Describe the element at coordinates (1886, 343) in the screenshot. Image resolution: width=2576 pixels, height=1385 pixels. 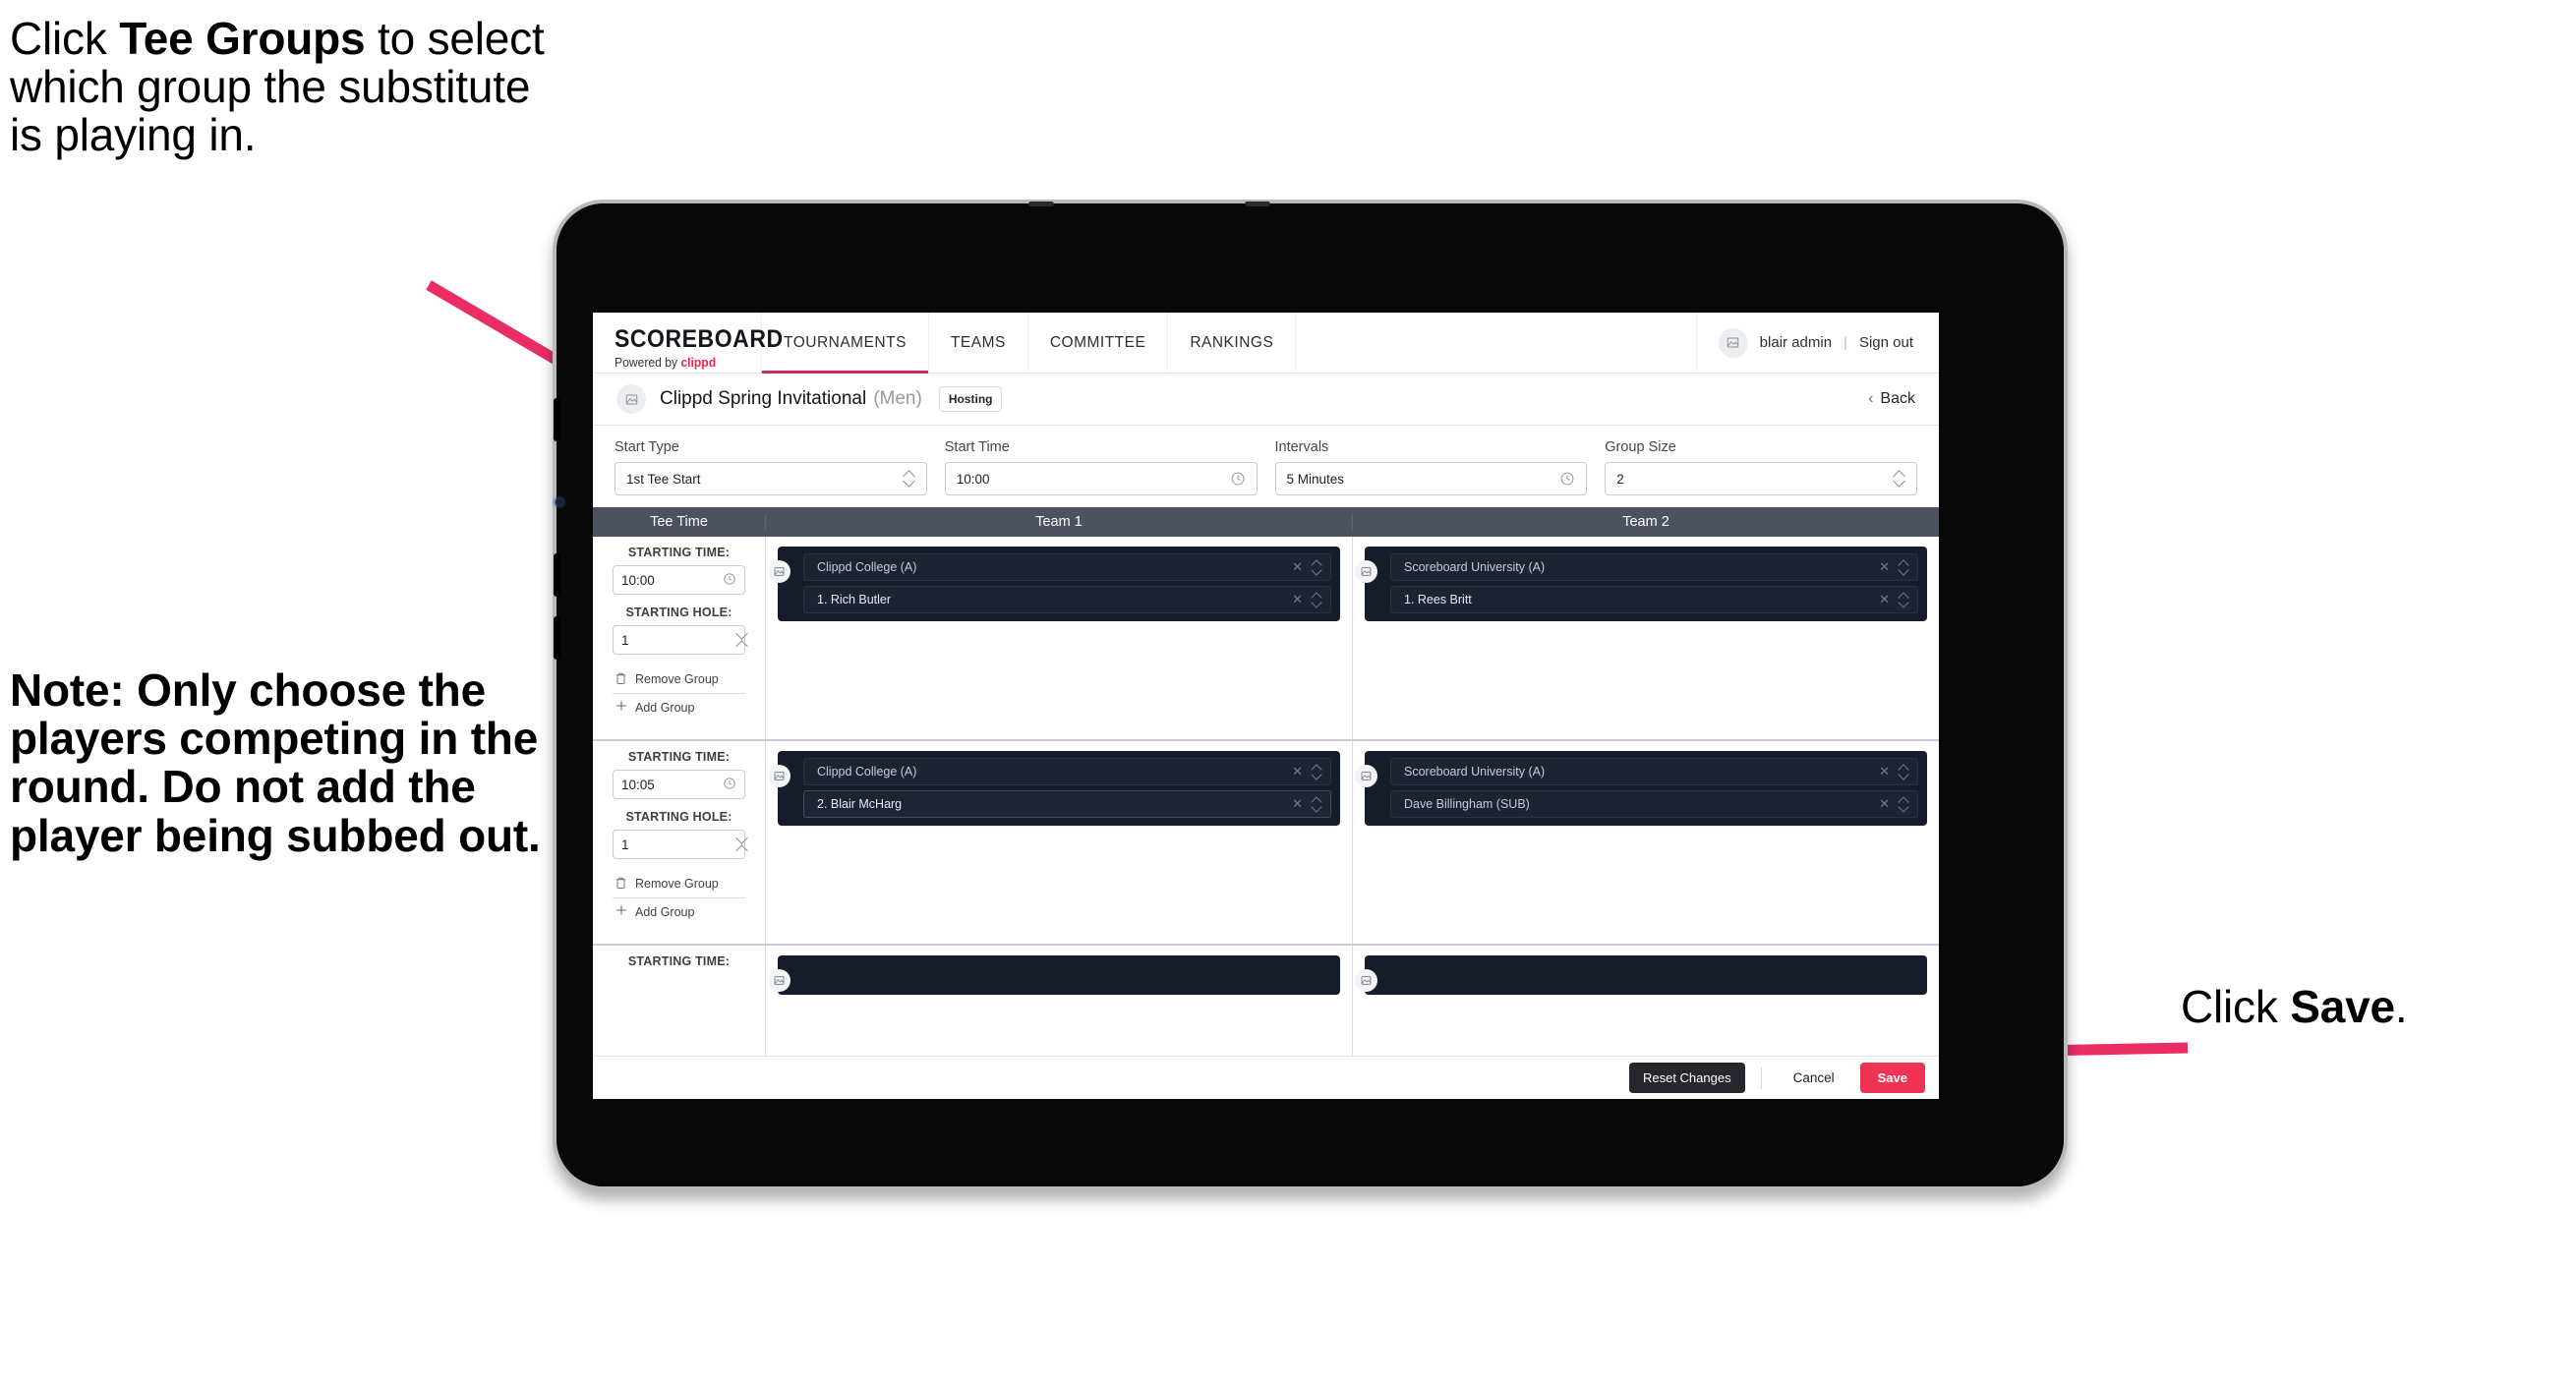
I see `sign-out-link: Sign out` at that location.